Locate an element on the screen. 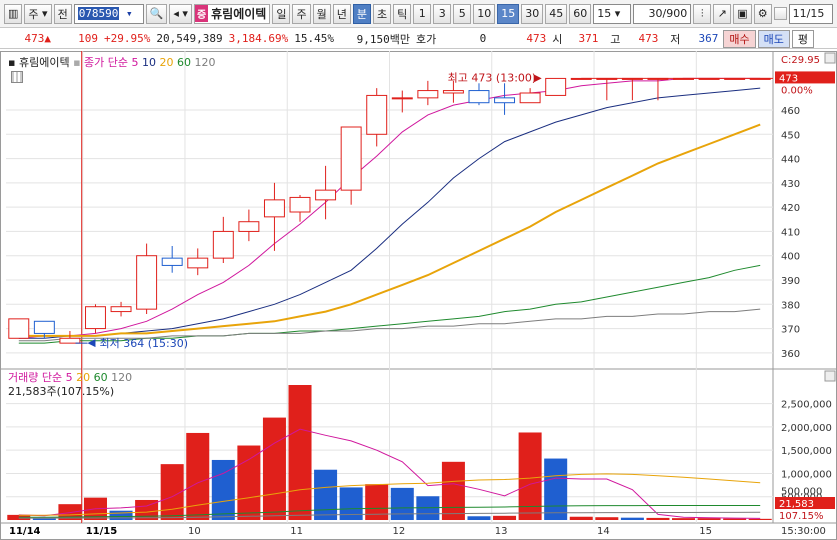  chart-window-icon: ▥ is located at coordinates (13, 13).